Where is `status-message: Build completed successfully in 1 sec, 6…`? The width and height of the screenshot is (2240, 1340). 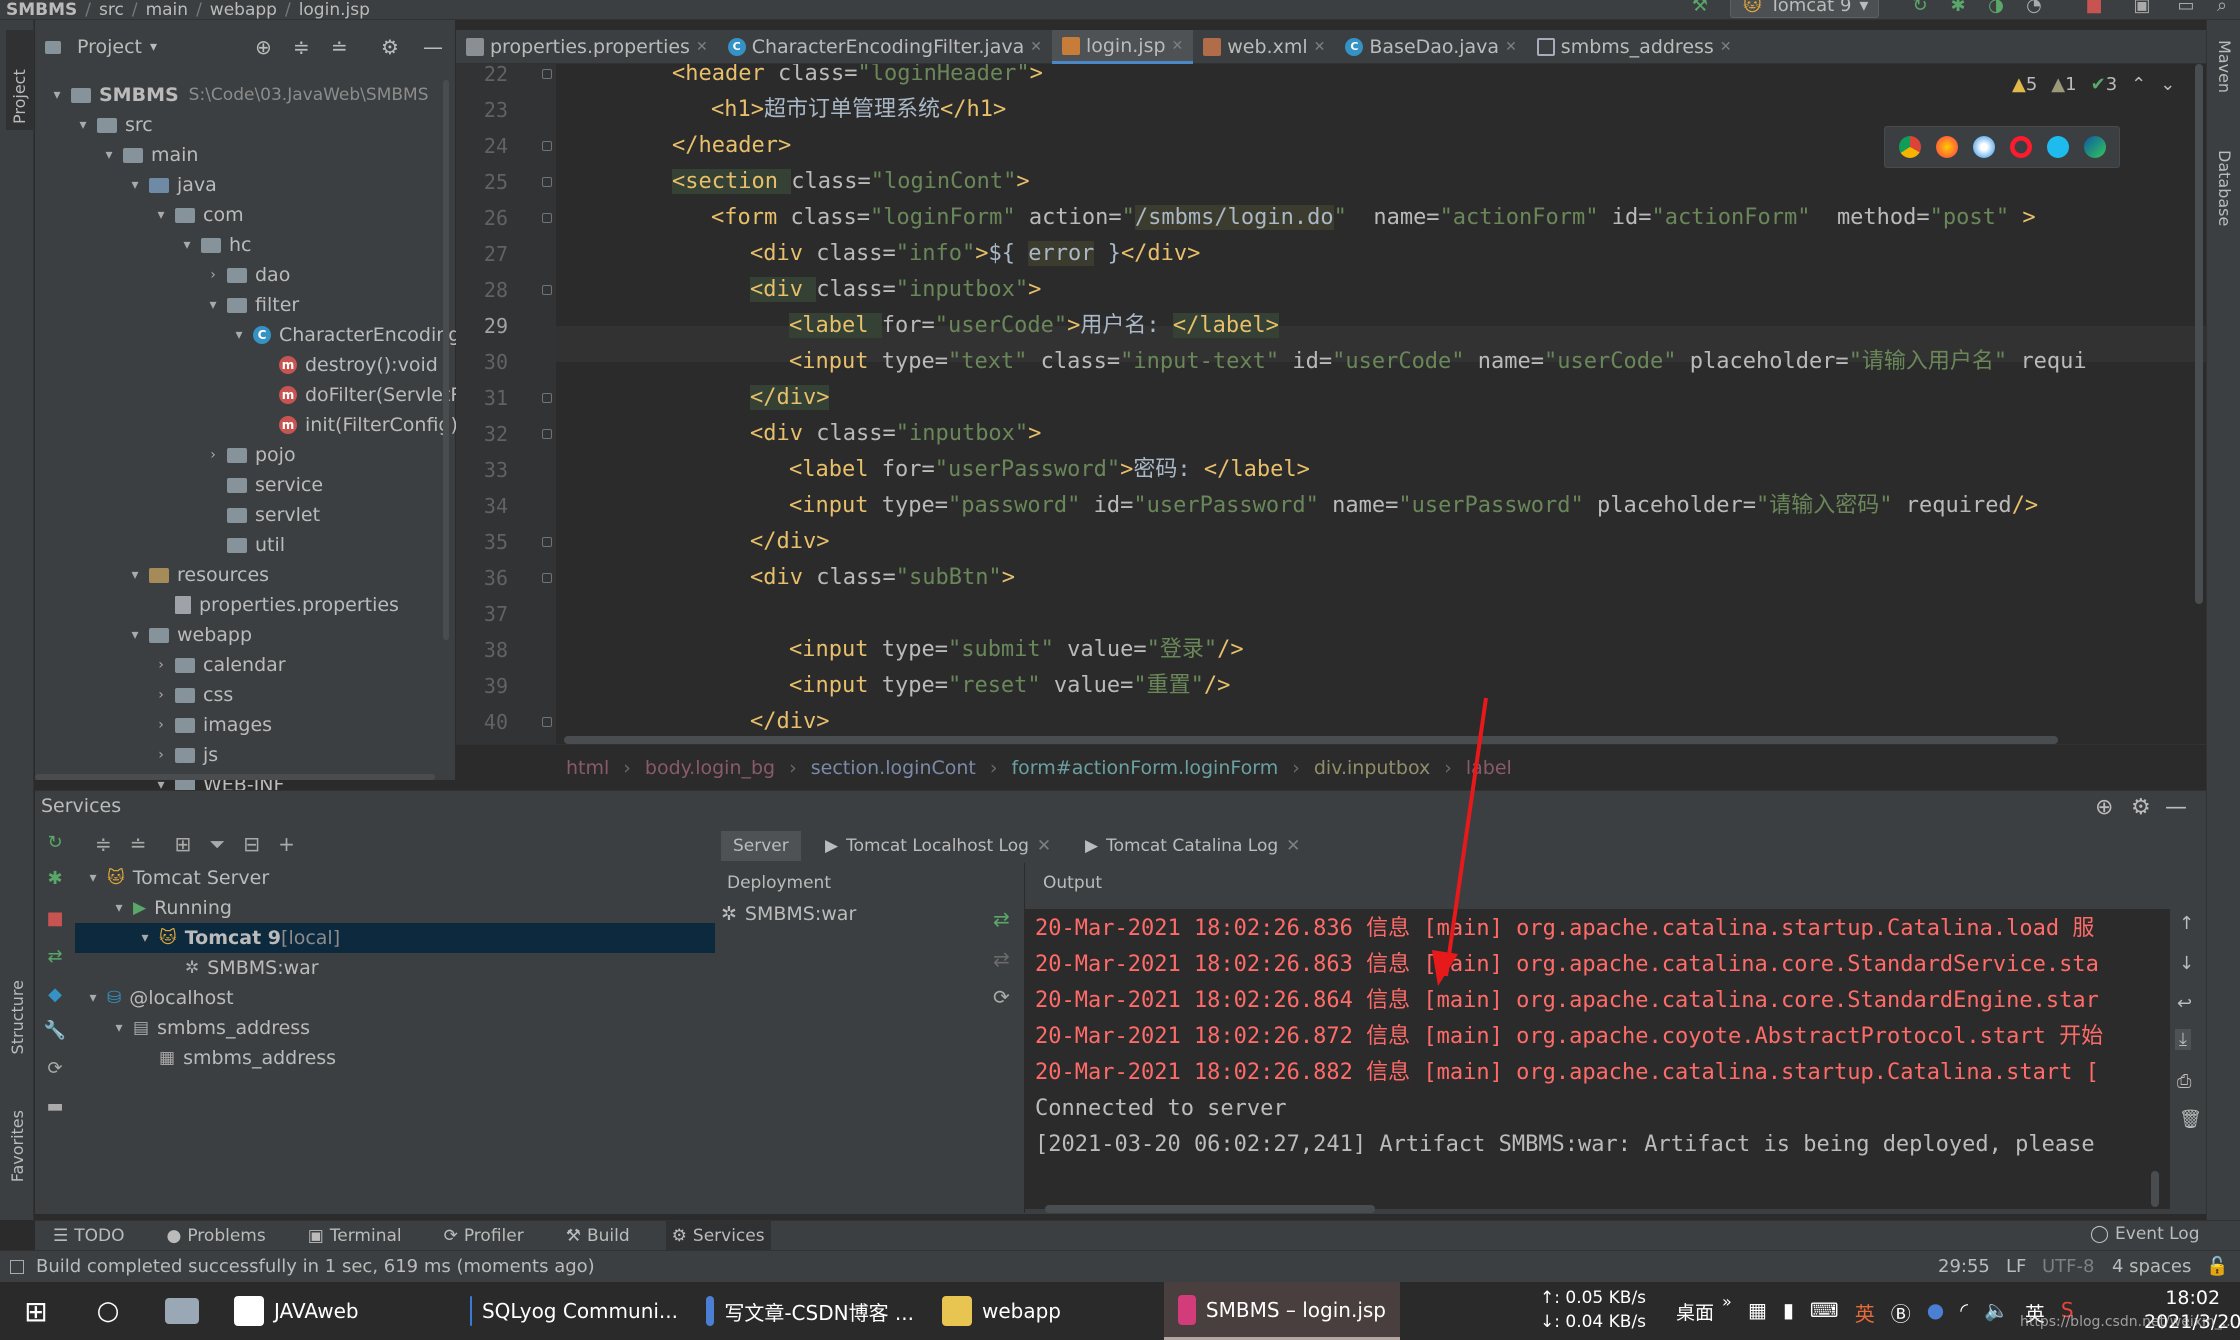
status-message: Build completed successfully in 1 sec, 6… is located at coordinates (315, 1266).